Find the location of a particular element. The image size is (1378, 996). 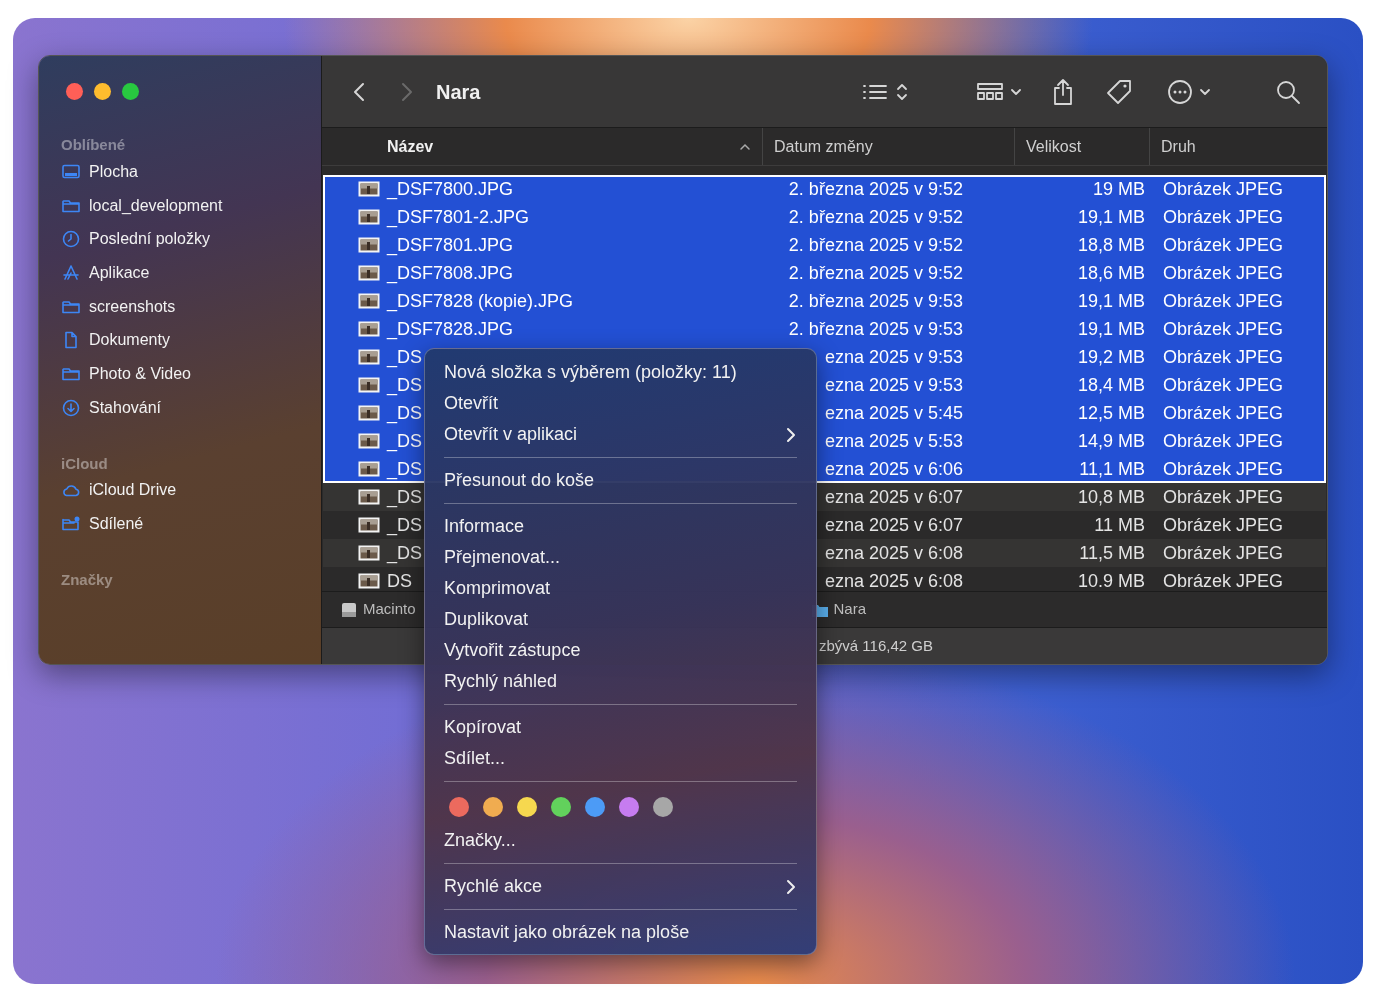

table-cell: ezna 2025 v 5:53 is located at coordinates (893, 440).